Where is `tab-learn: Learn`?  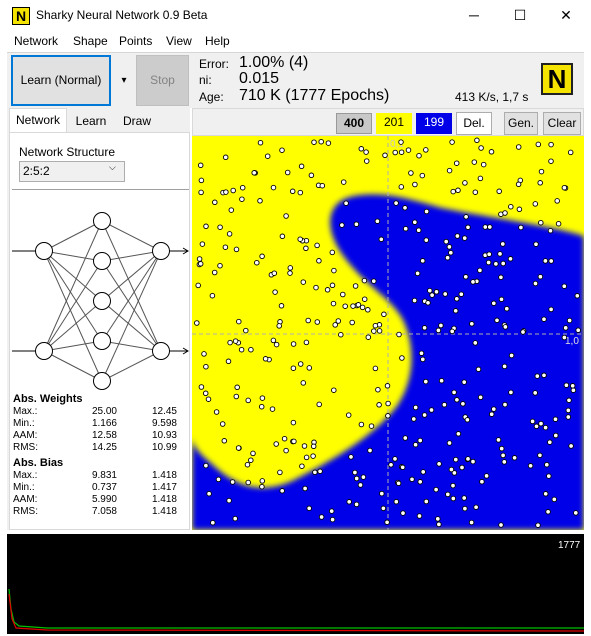 tab-learn: Learn is located at coordinates (91, 121).